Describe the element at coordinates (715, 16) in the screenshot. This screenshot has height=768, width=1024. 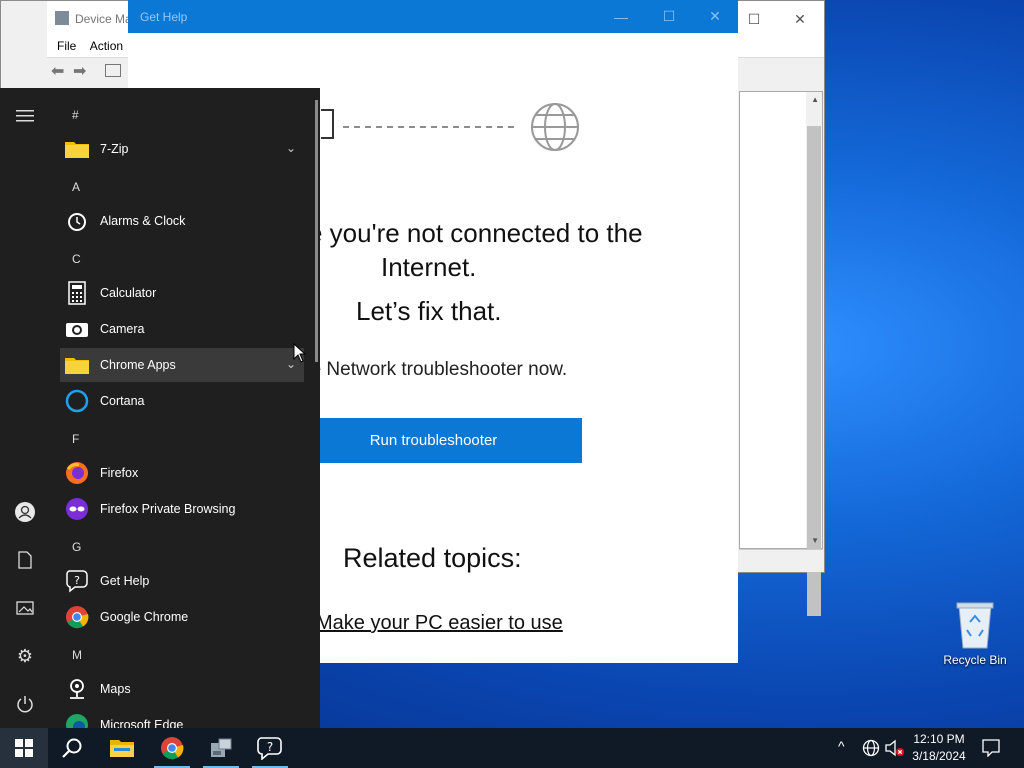
I see `get-help-close-button: ✕` at that location.